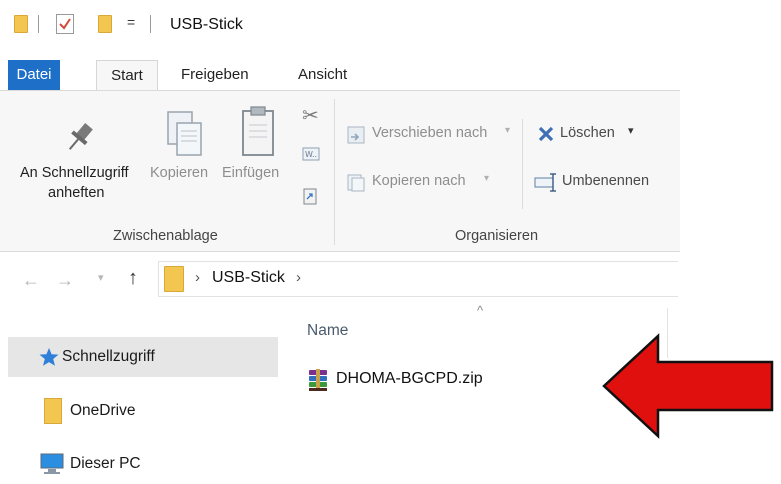  What do you see at coordinates (206, 24) in the screenshot?
I see `window-title: USB-Stick` at bounding box center [206, 24].